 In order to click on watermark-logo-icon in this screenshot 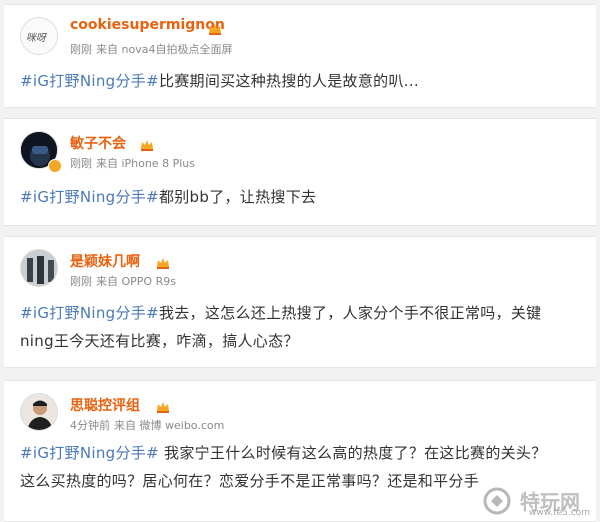, I will do `click(497, 501)`.